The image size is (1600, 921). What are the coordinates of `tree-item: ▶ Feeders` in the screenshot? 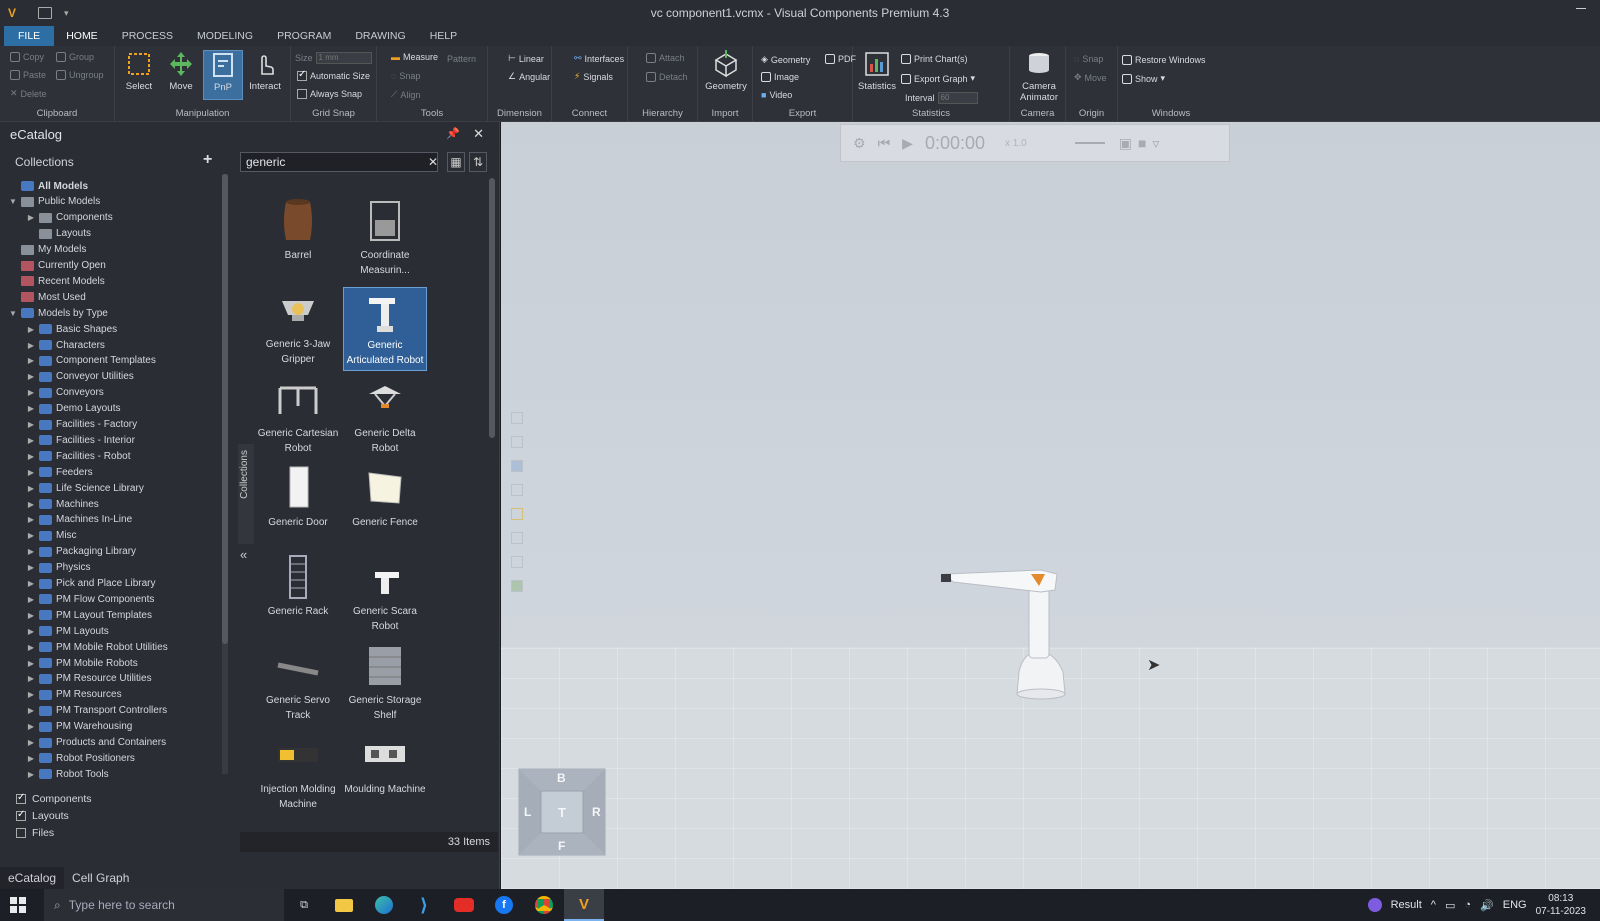 It's located at (59, 472).